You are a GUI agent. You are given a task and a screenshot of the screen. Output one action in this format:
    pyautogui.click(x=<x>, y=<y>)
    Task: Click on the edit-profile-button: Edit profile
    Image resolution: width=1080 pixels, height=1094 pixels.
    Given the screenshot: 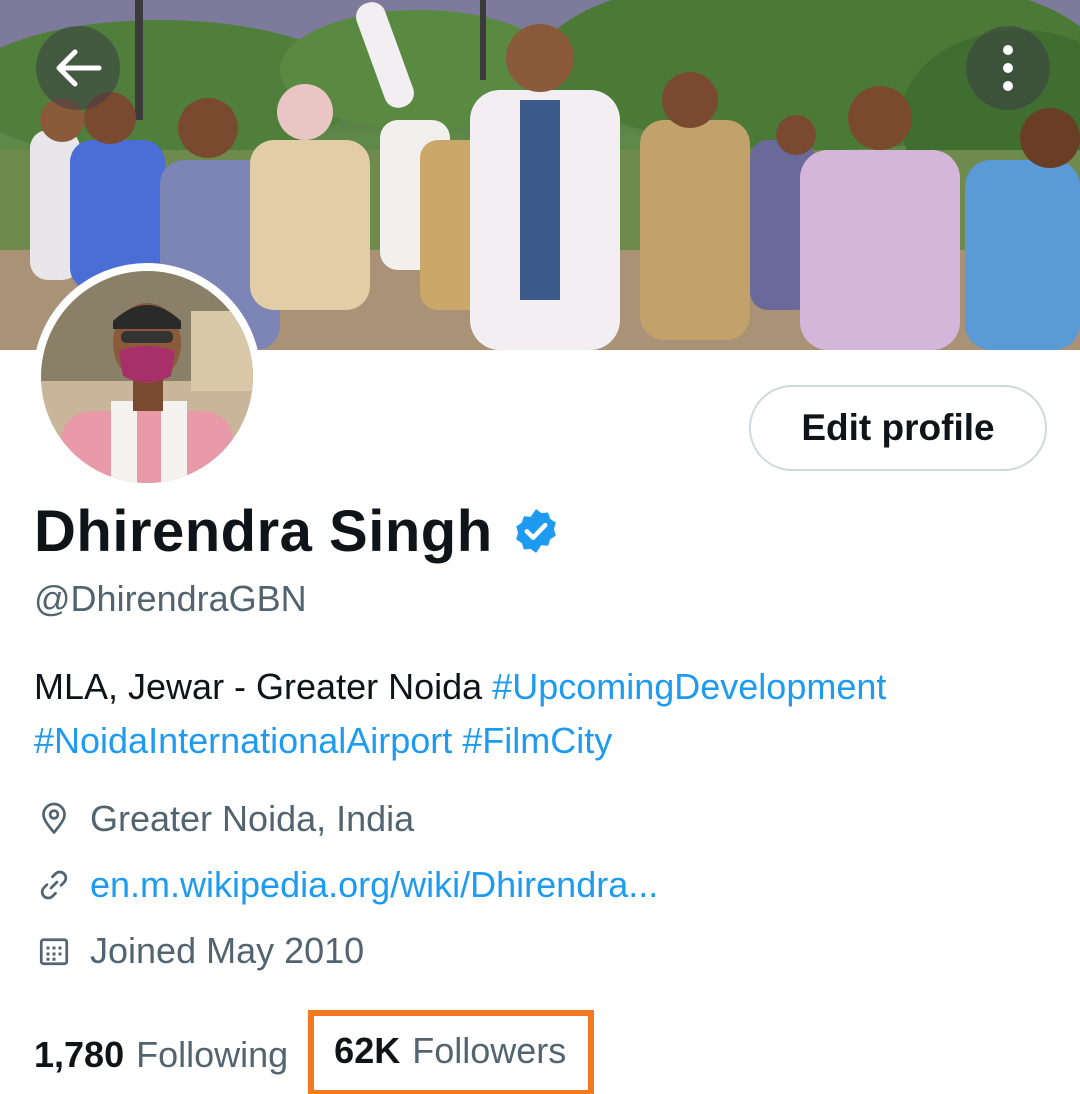 What is the action you would take?
    pyautogui.click(x=898, y=428)
    